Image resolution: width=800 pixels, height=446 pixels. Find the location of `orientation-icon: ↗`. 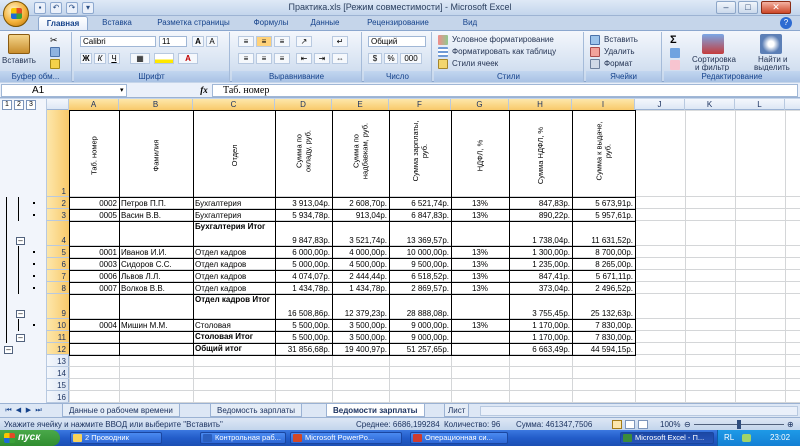

orientation-icon: ↗ is located at coordinates (304, 41).